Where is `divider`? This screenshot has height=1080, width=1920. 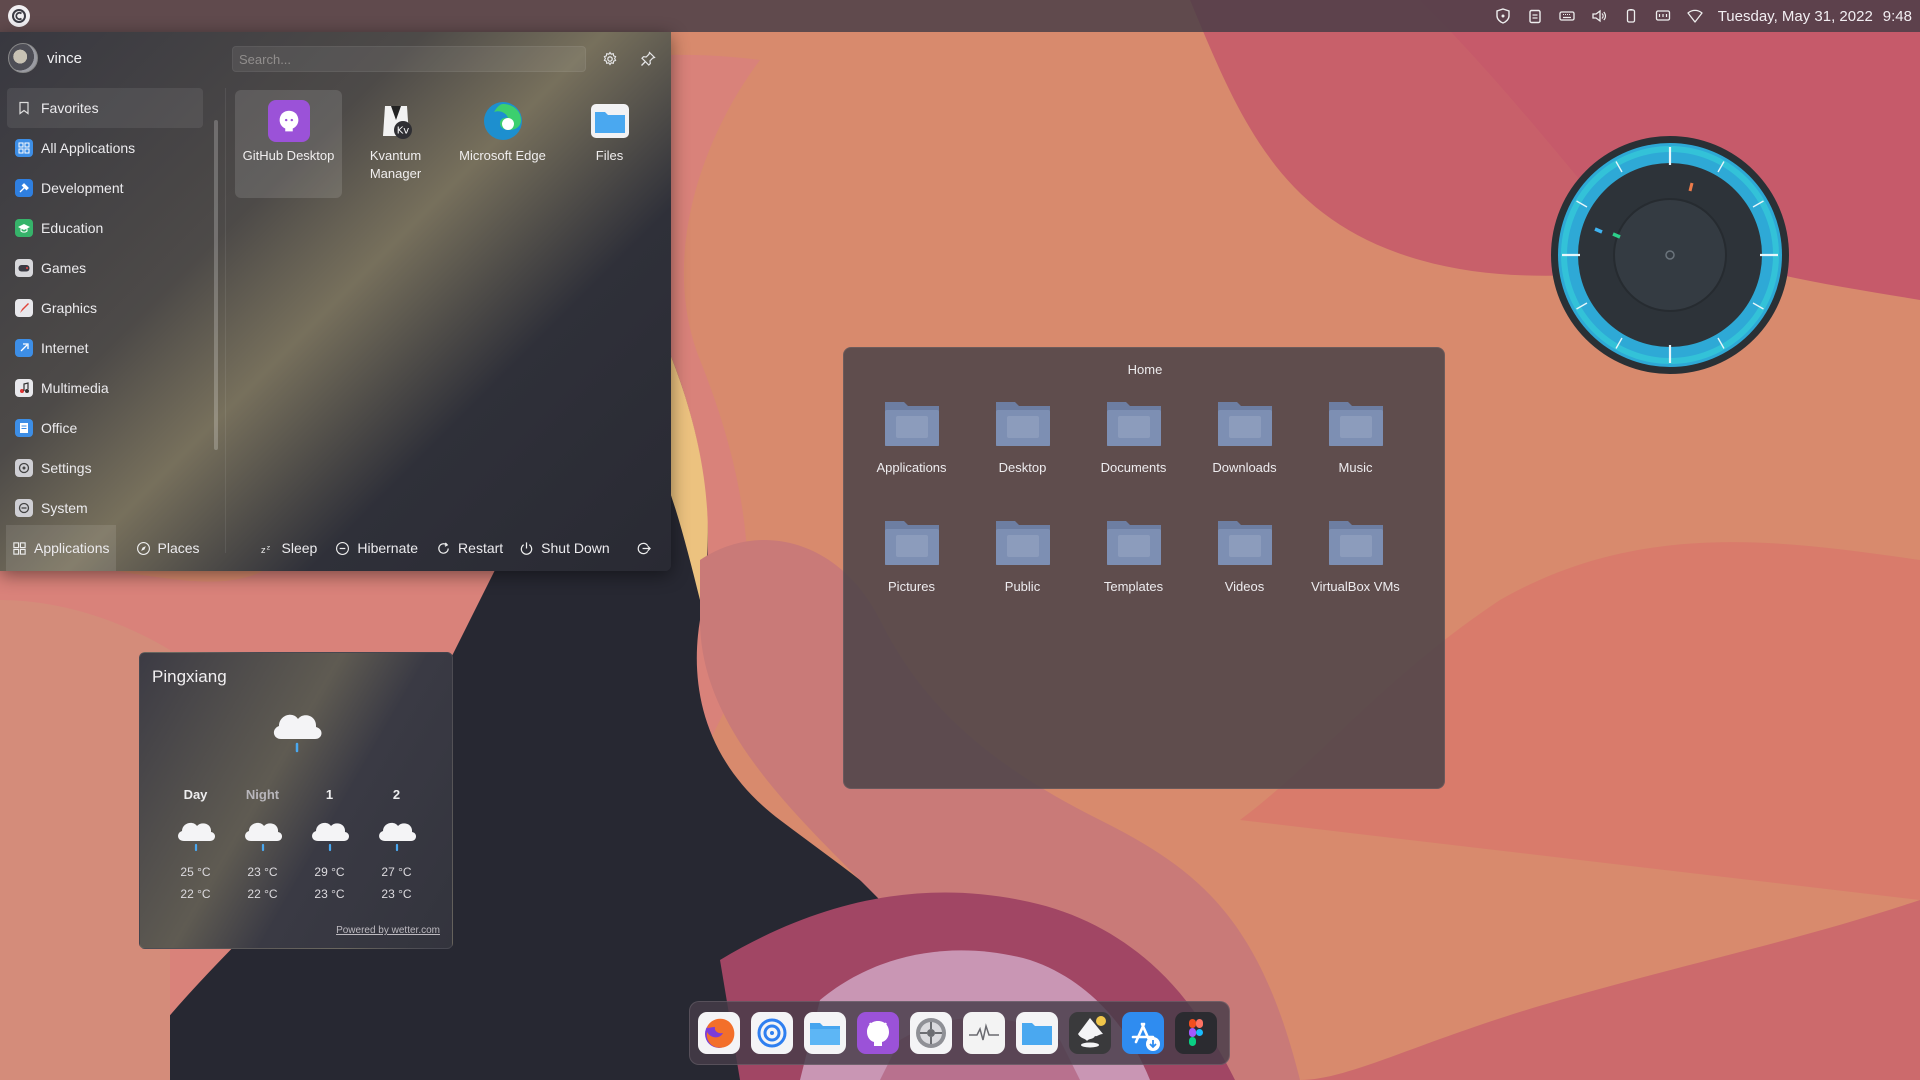
divider is located at coordinates (225, 320).